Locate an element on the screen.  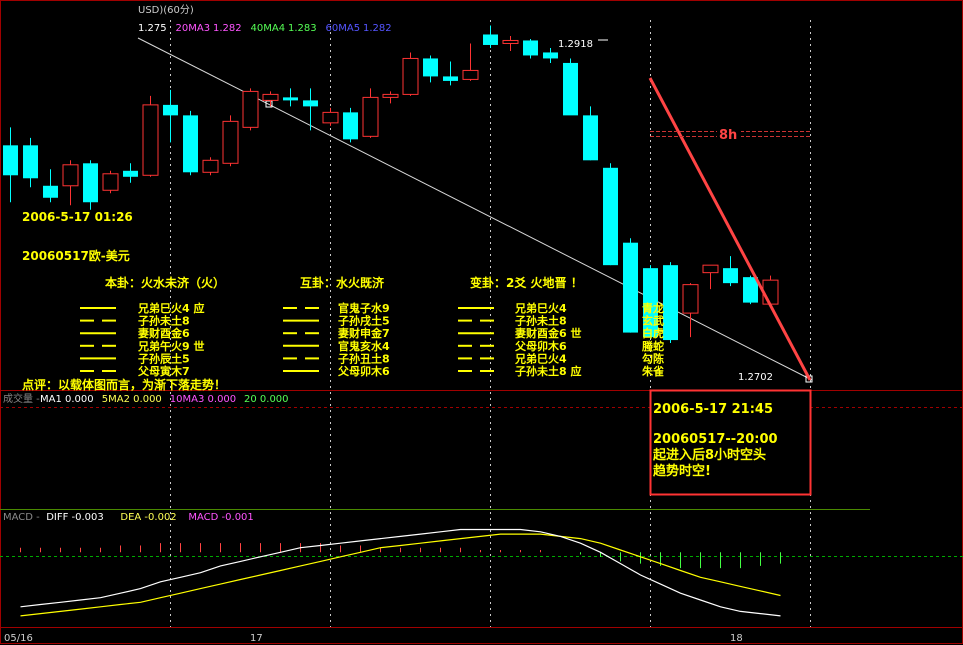
hexagram-text: 官鬼亥水4 is located at coordinates (364, 346).